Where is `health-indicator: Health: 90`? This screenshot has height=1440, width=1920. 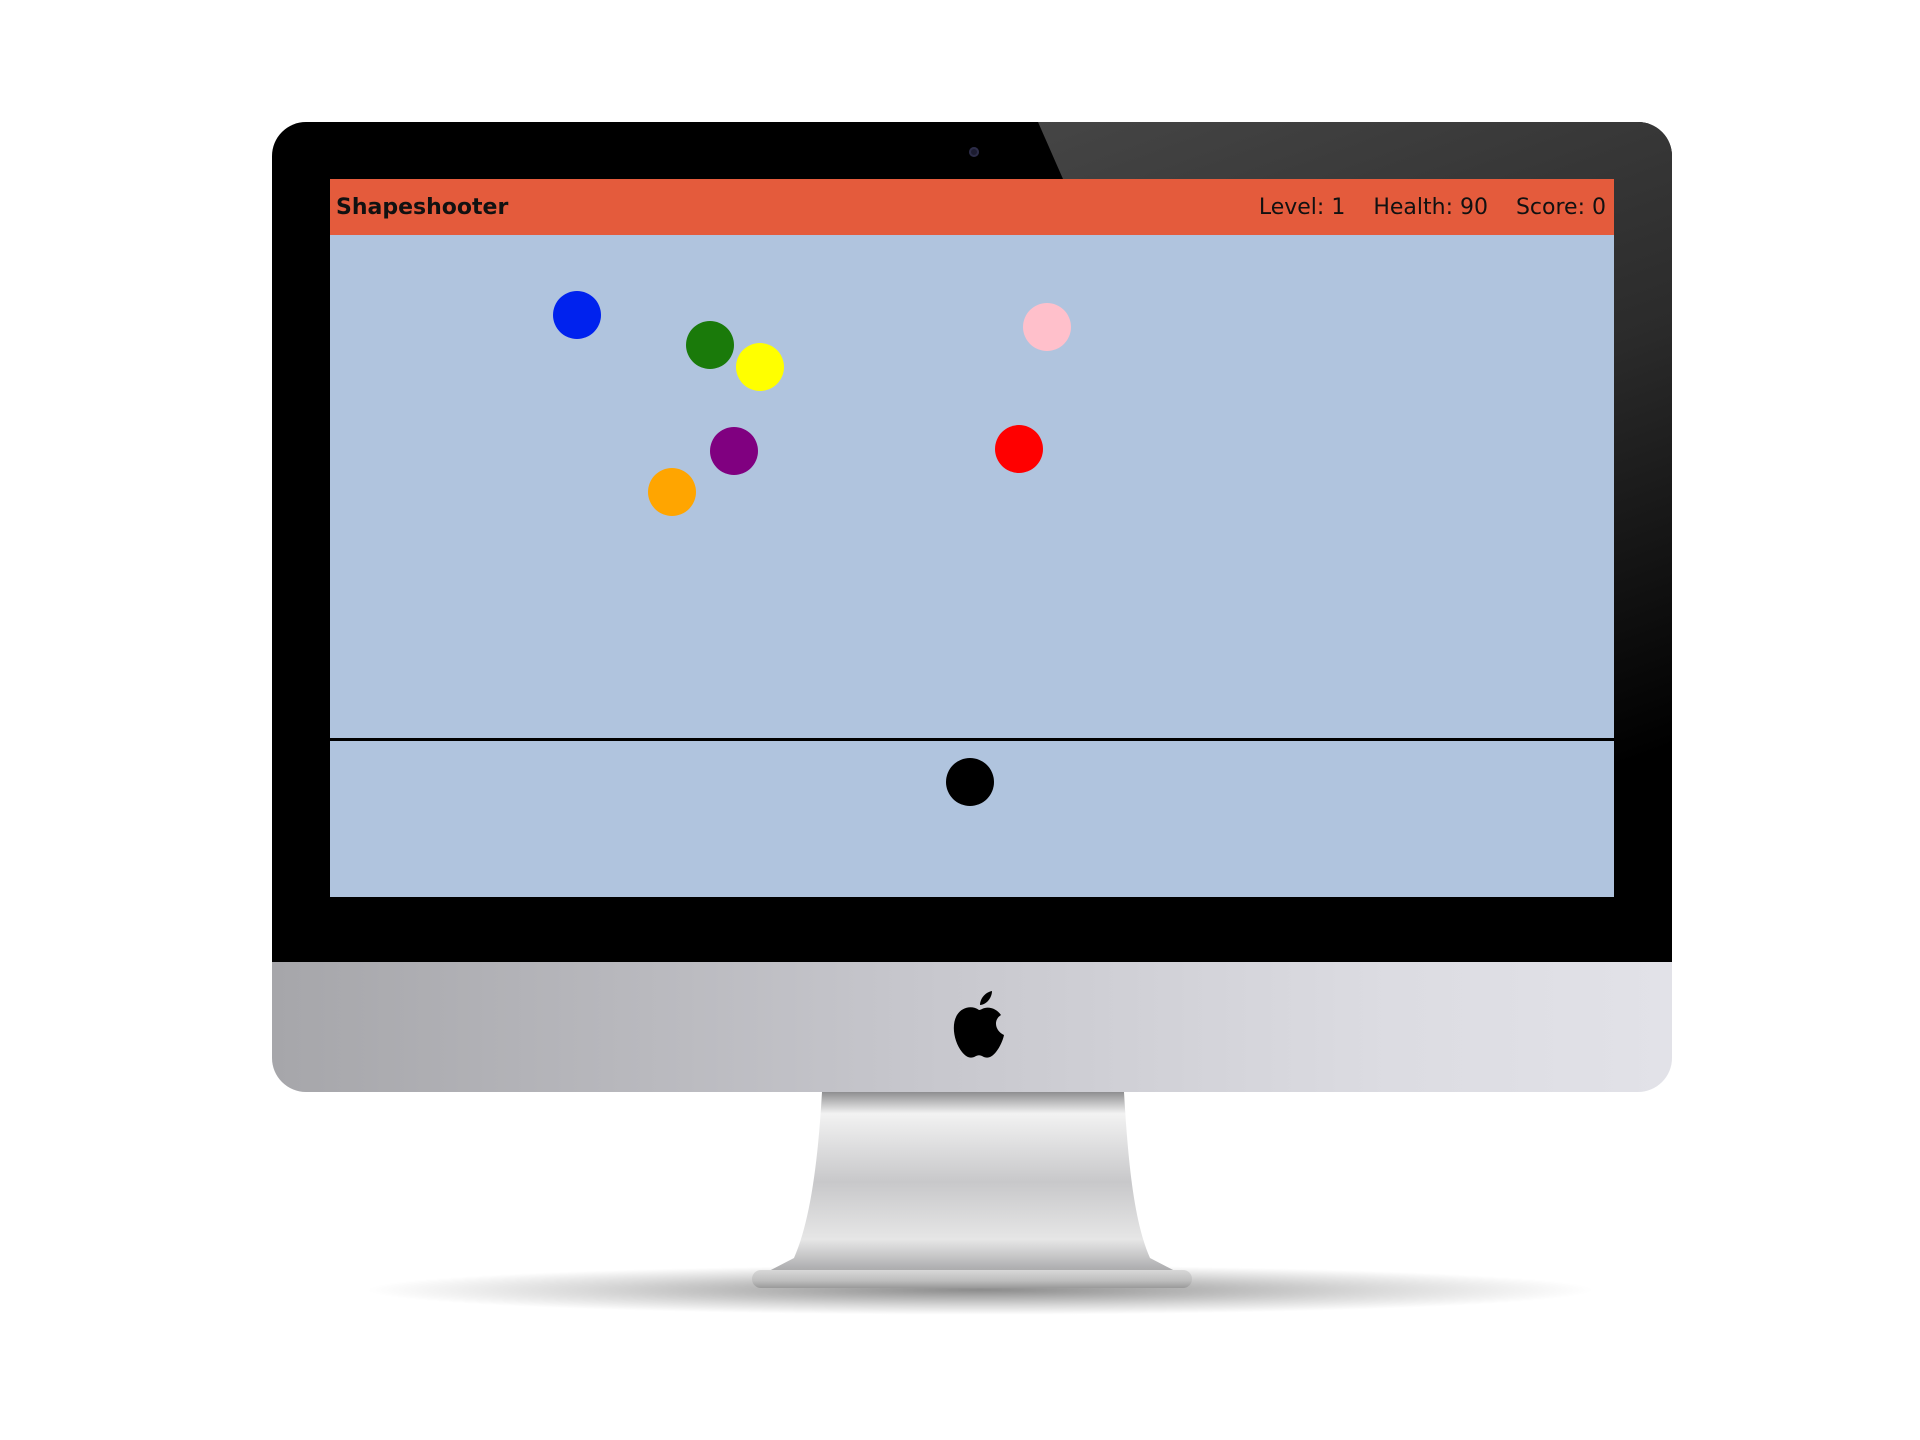
health-indicator: Health: 90 is located at coordinates (1430, 207).